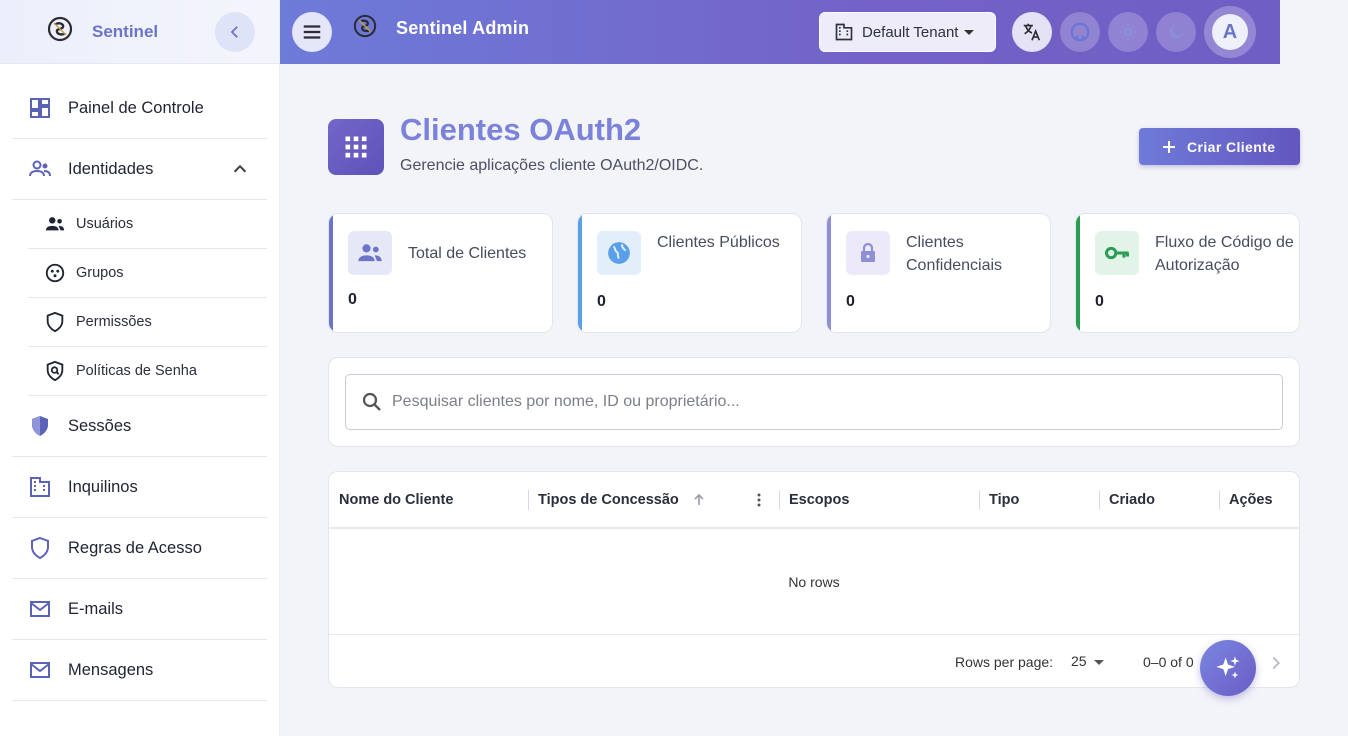  What do you see at coordinates (40, 108) in the screenshot?
I see `dashboard-icon` at bounding box center [40, 108].